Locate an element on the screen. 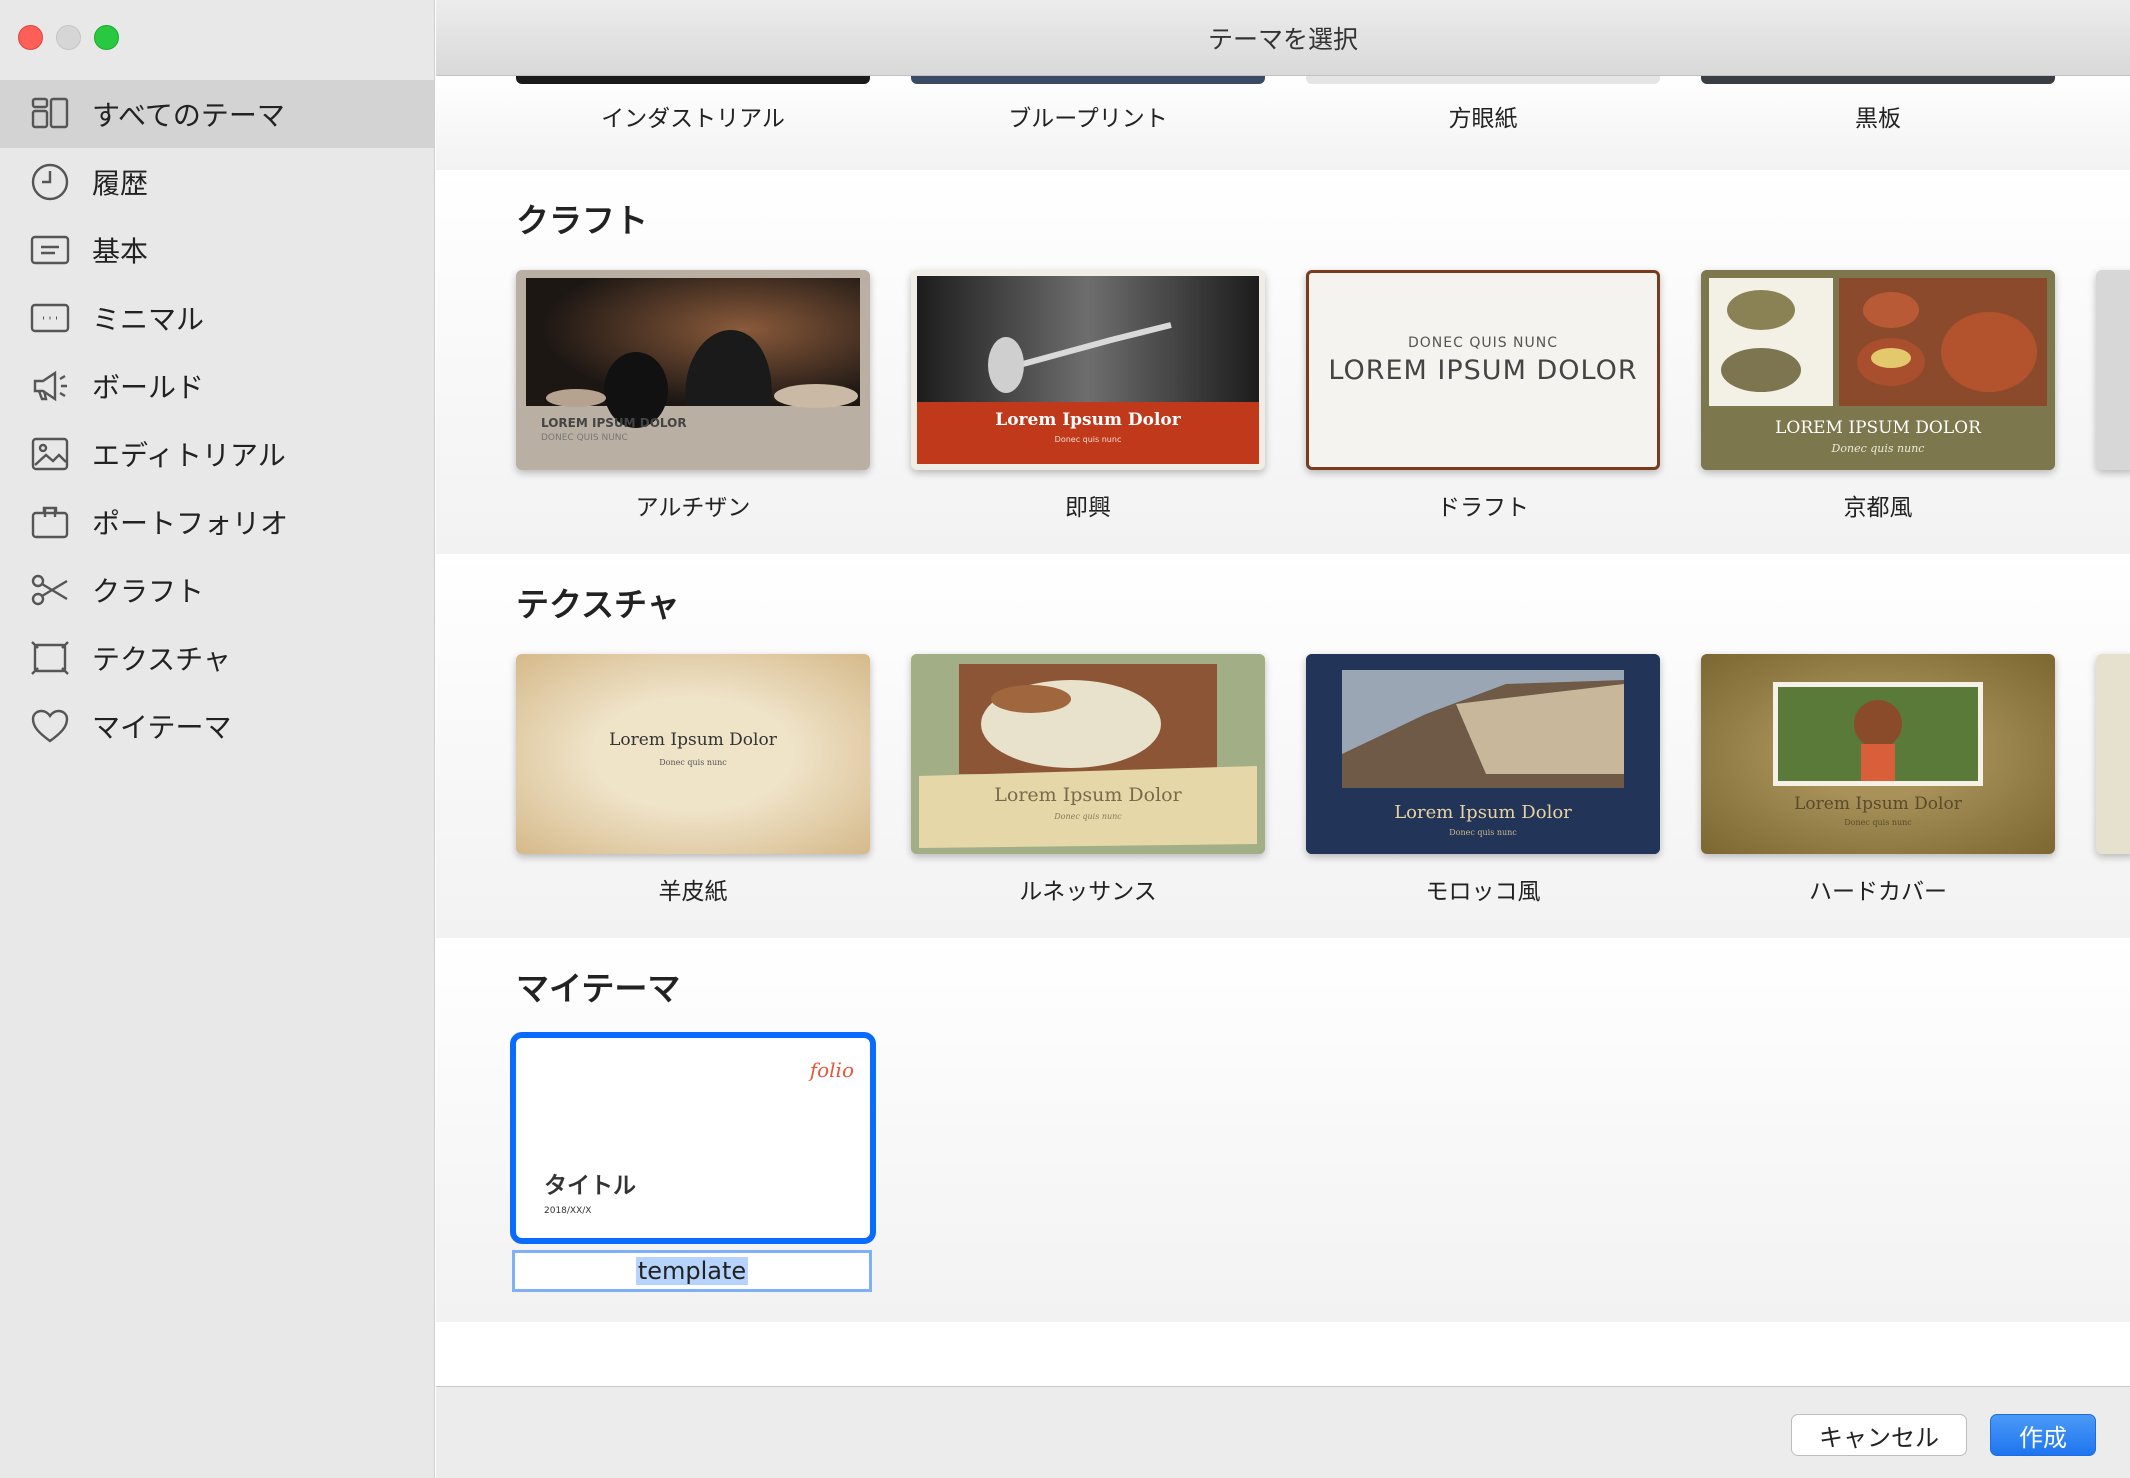  sidebar-item-texture: テクスチャ is located at coordinates (217, 658).